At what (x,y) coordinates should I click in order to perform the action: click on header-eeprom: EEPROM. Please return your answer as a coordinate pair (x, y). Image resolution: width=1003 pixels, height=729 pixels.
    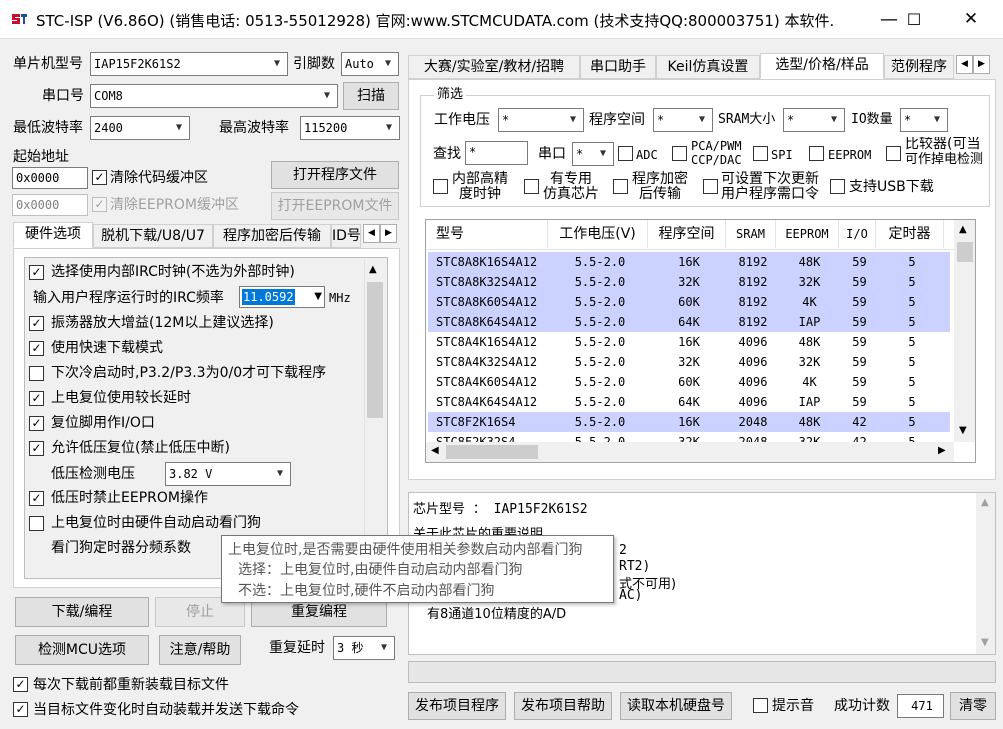
    Looking at the image, I should click on (807, 234).